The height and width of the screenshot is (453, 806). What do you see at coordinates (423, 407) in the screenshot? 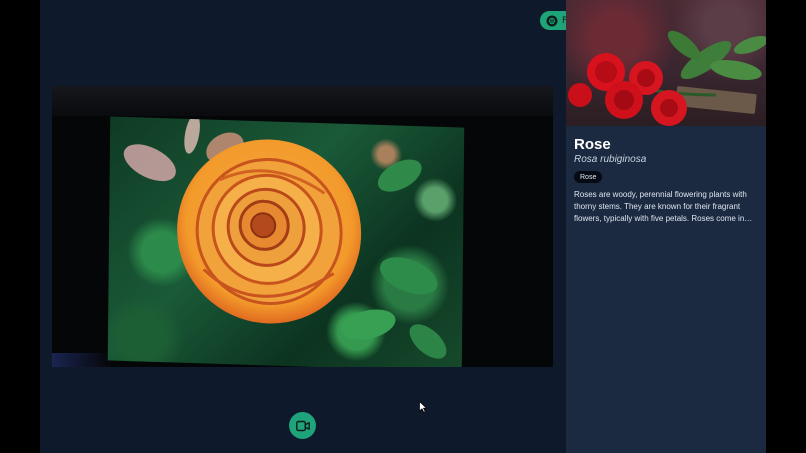
I see `mouse-cursor-icon` at bounding box center [423, 407].